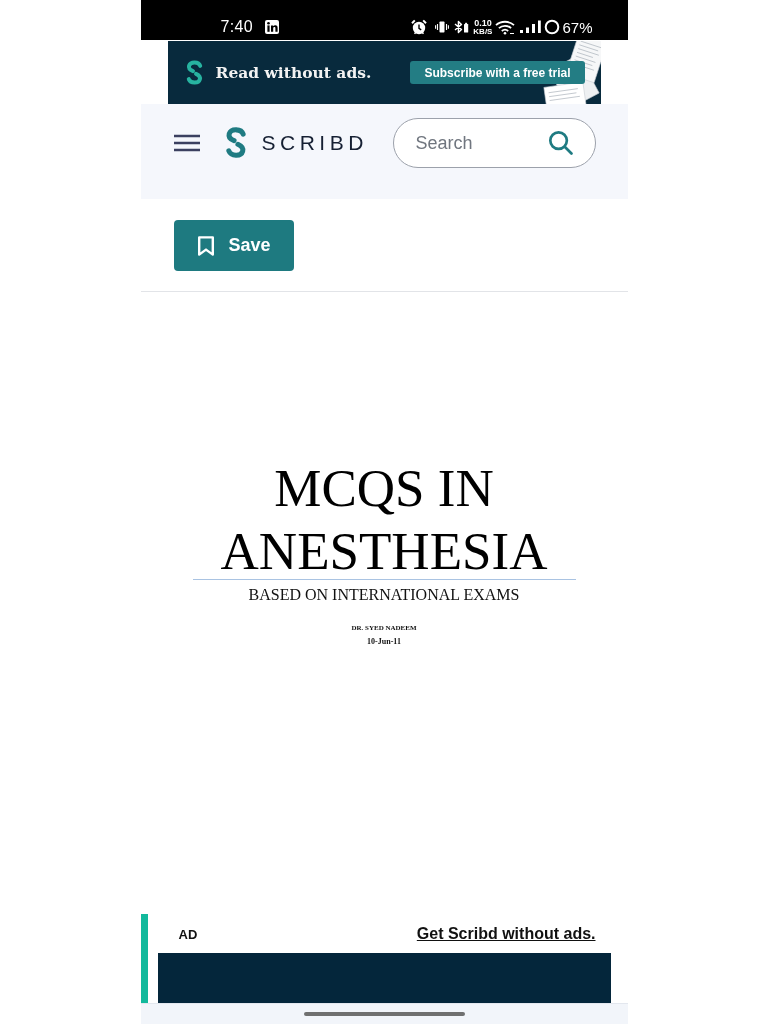 The width and height of the screenshot is (768, 1024). I want to click on promo-text: Read without ads., so click(293, 72).